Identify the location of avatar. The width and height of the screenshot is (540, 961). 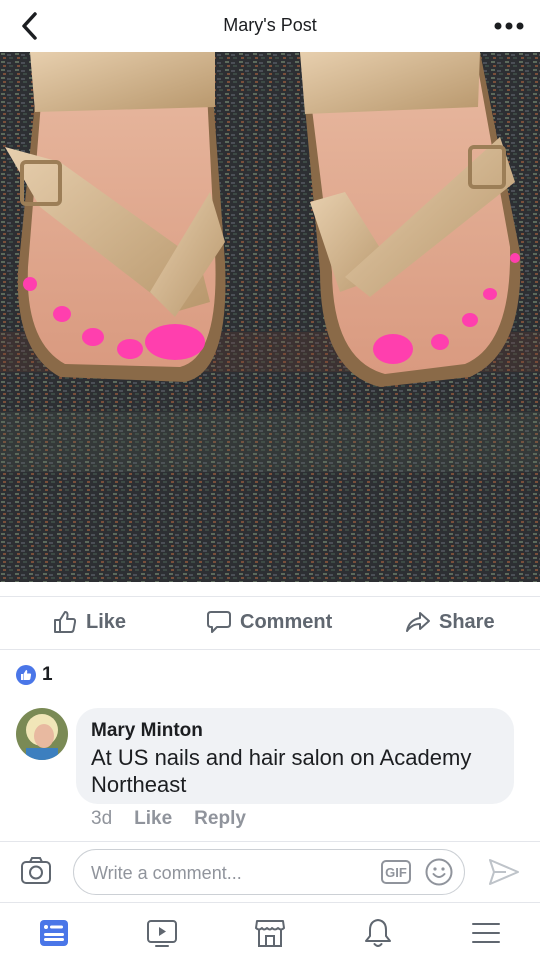
(42, 734).